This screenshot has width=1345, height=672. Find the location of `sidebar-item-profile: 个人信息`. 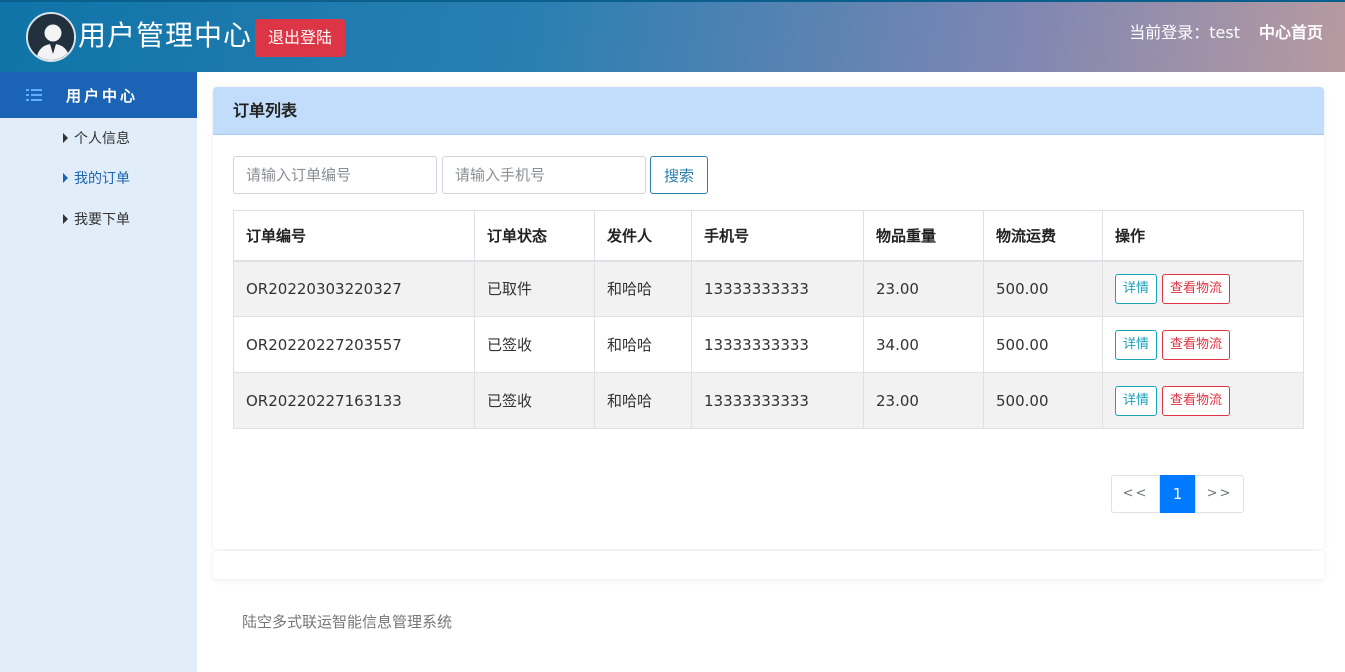

sidebar-item-profile: 个人信息 is located at coordinates (96, 138).